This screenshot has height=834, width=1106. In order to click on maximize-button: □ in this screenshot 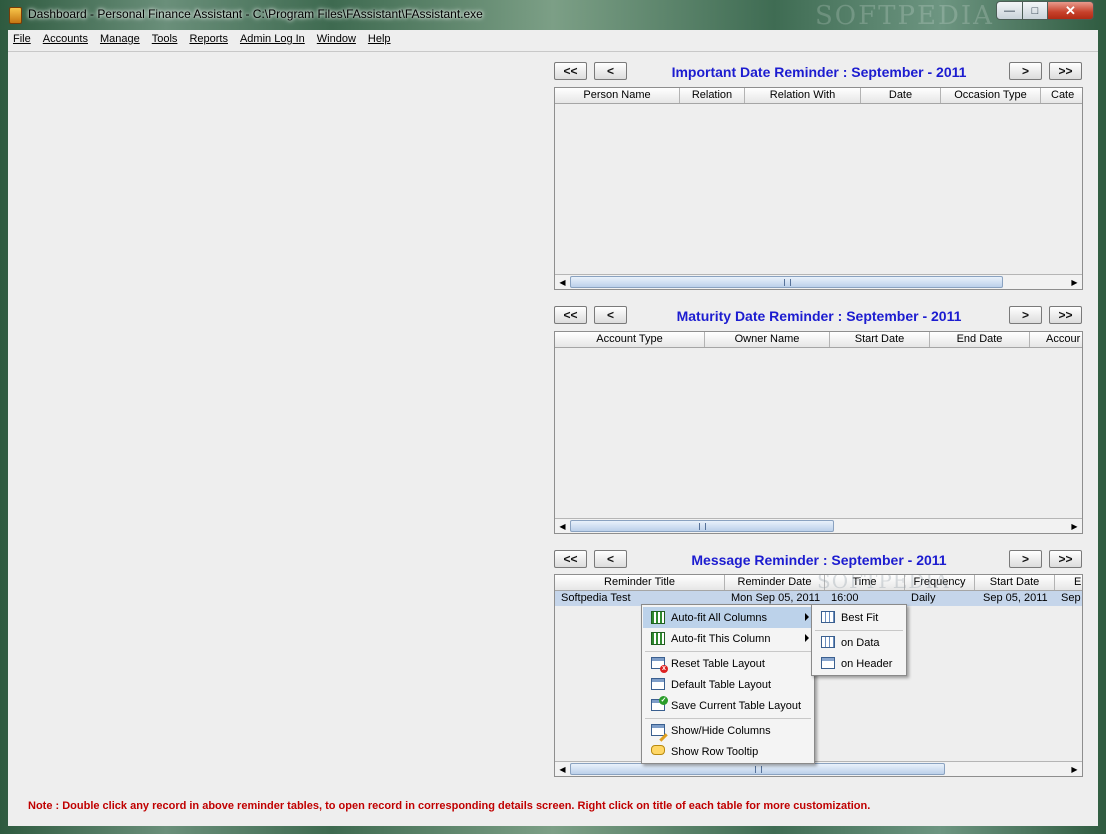, I will do `click(1035, 10)`.